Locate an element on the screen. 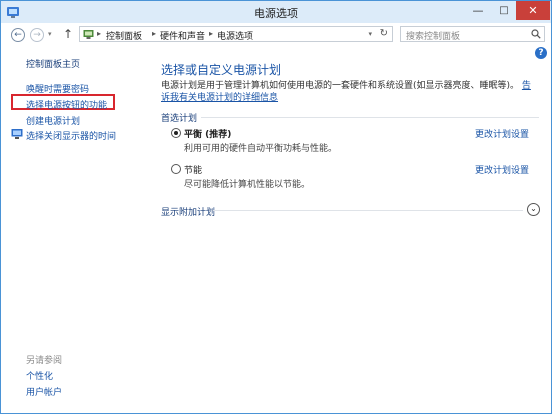 This screenshot has height=414, width=552. preferred-plans-label: 首选计划 is located at coordinates (179, 119).